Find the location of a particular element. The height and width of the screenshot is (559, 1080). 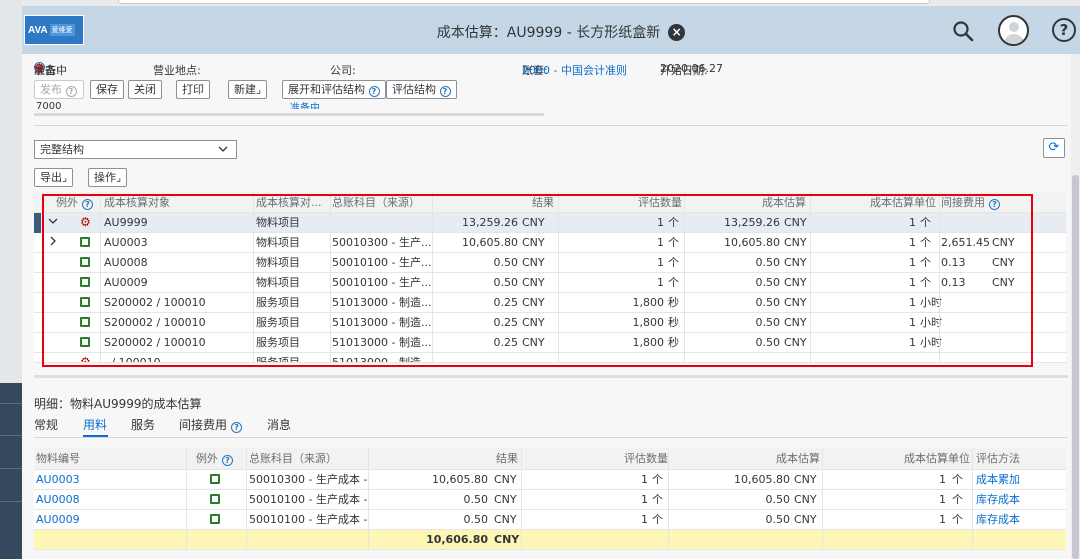

shell-header: AVA 爱维爱 成本估算：AU9999 - 长方形纸盒新 × ? is located at coordinates (551, 30).